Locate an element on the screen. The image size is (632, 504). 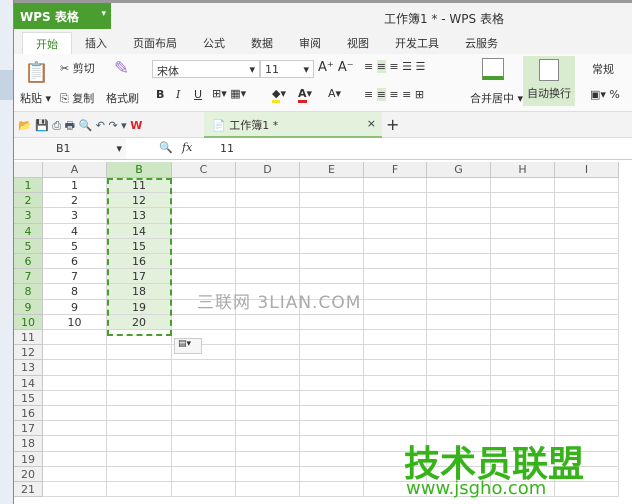
cell-C10 is located at coordinates (204, 322).